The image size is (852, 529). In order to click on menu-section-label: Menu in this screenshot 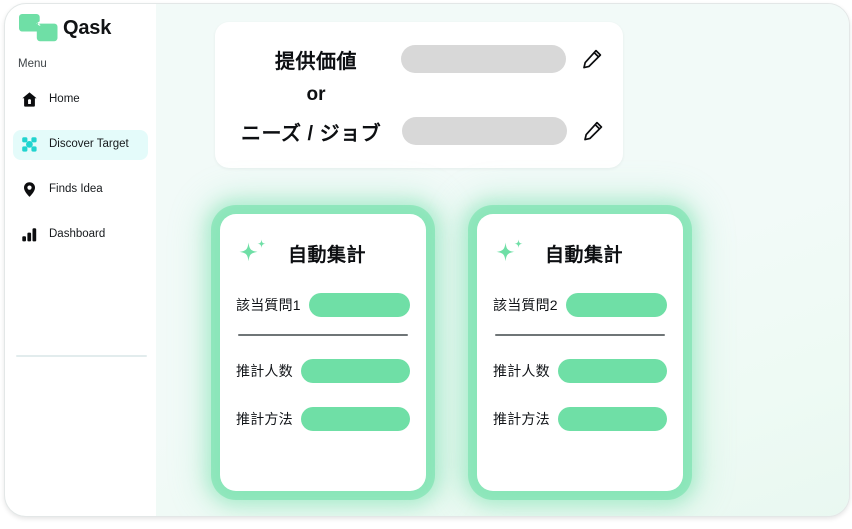, I will do `click(32, 64)`.